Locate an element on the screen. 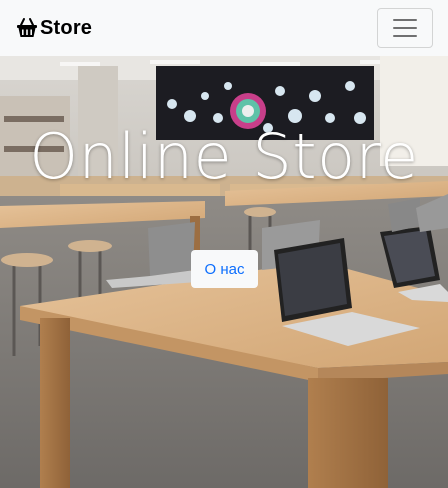  about-us-button: О нас is located at coordinates (224, 269).